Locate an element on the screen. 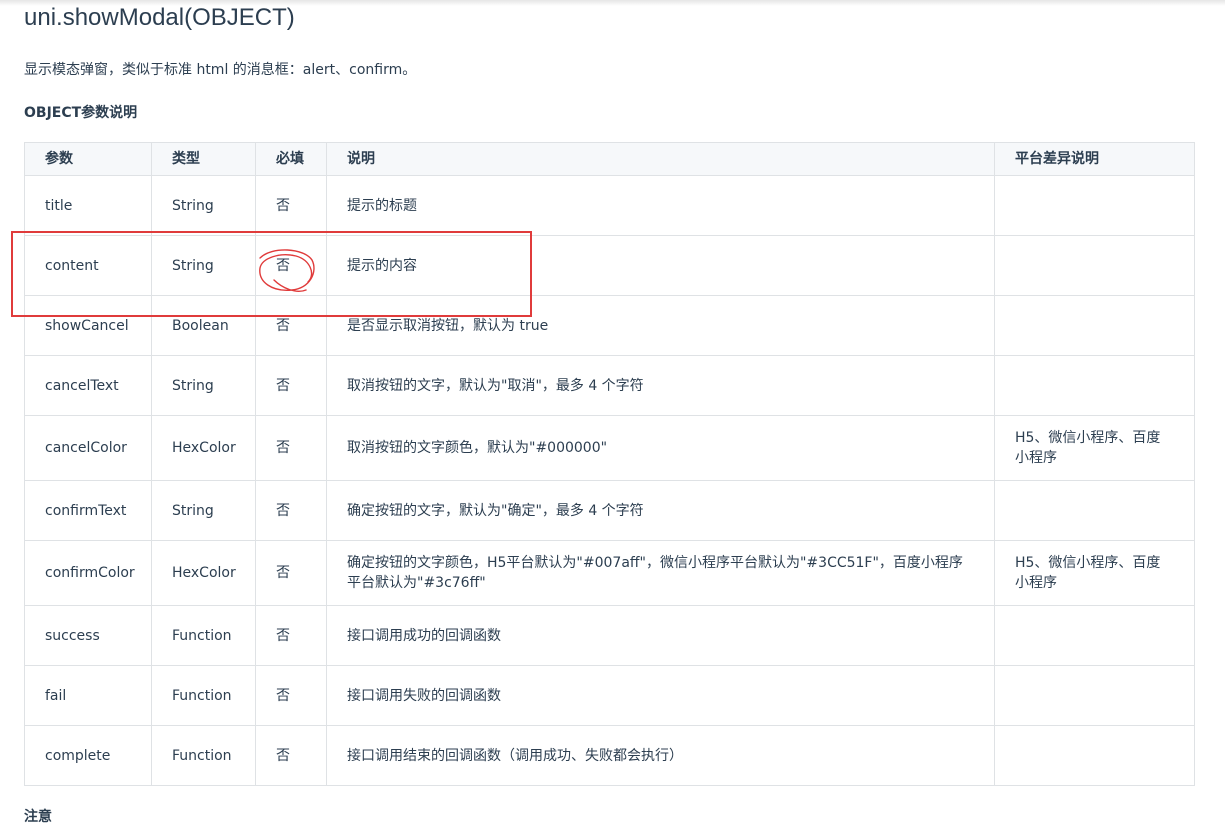 This screenshot has height=826, width=1225. header-required: 必填 is located at coordinates (291, 159).